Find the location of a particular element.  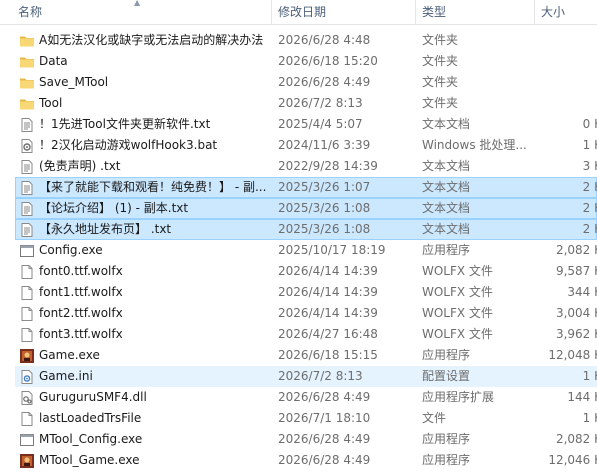

file-name: ！1先进Tool文件夹更新软件.txt is located at coordinates (125, 124).